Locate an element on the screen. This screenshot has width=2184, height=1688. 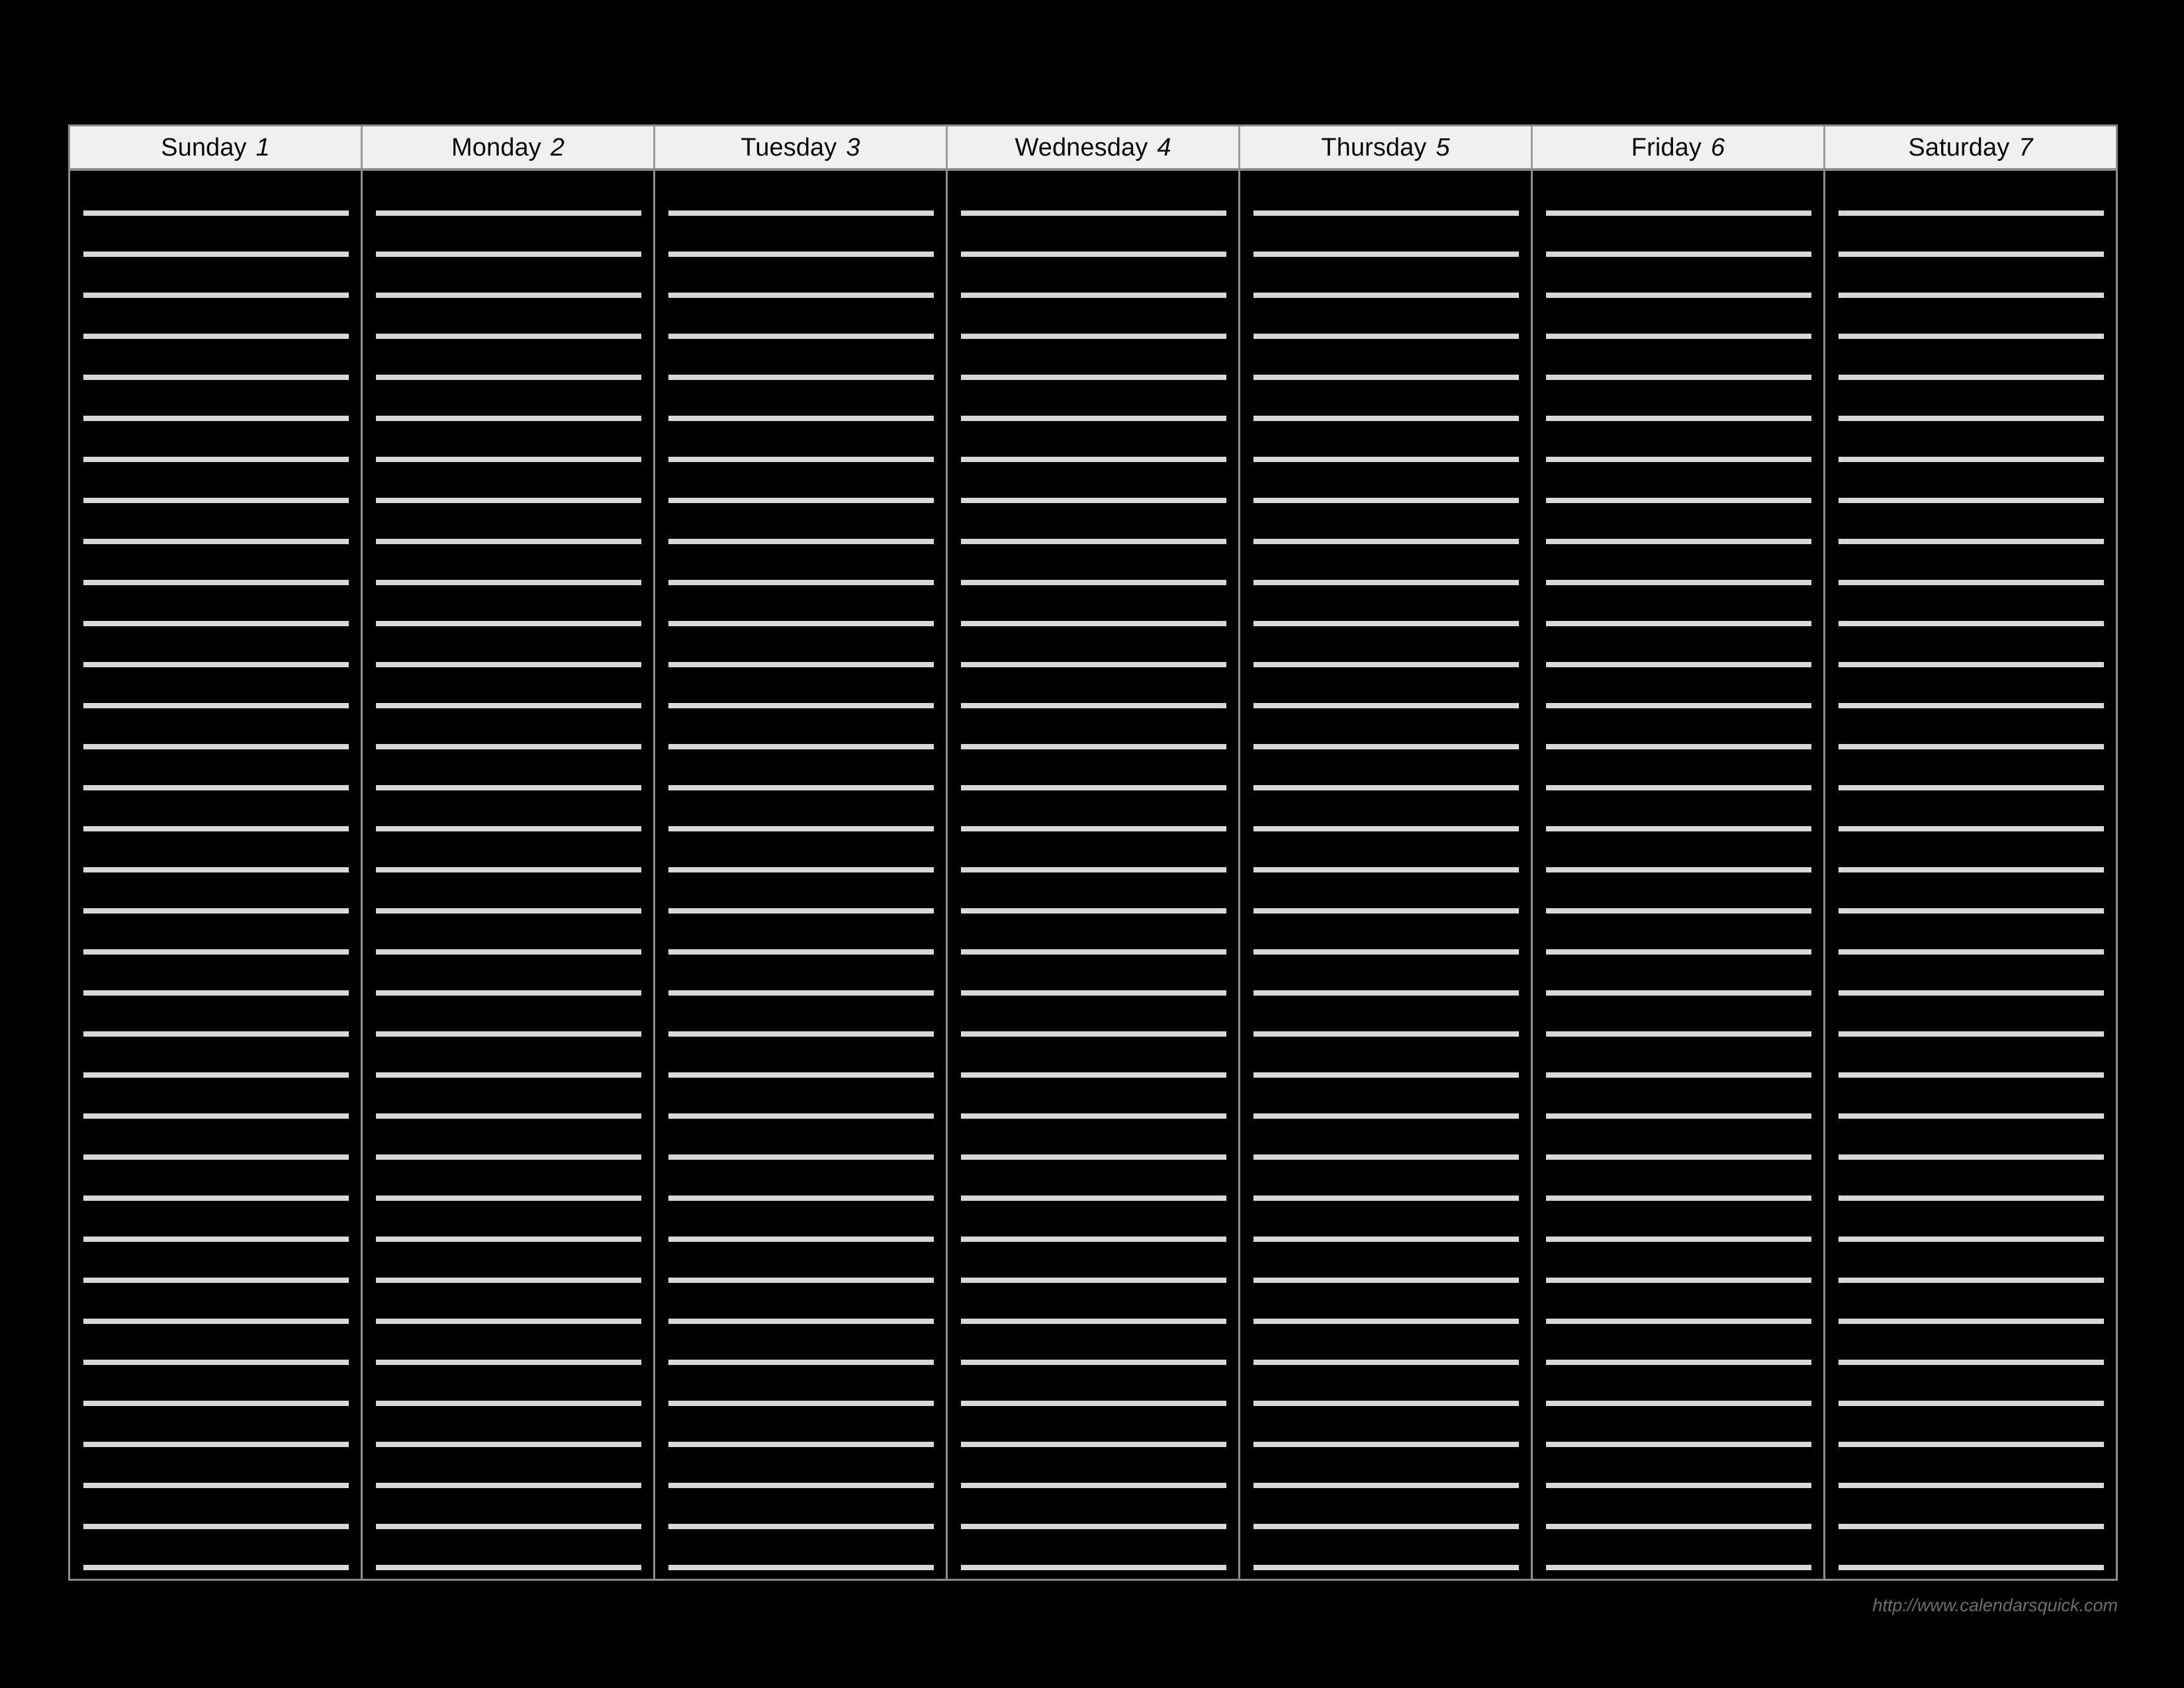
day-header-monday: Monday 2 is located at coordinates (509, 147).